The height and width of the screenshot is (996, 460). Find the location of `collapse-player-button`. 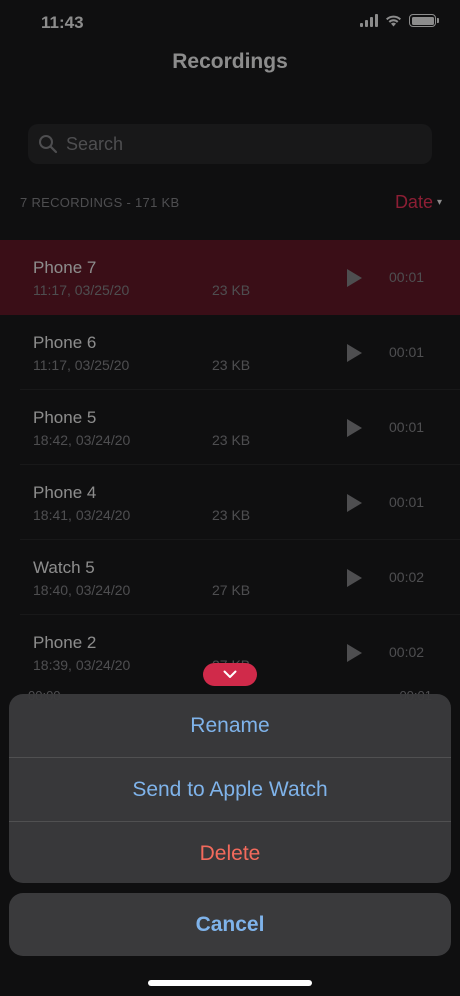

collapse-player-button is located at coordinates (230, 674).